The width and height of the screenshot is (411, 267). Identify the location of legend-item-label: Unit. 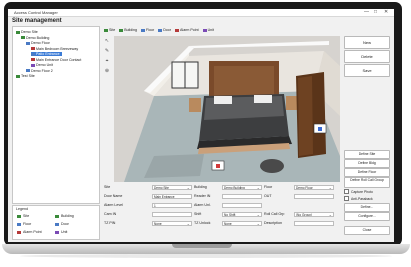
(64, 232).